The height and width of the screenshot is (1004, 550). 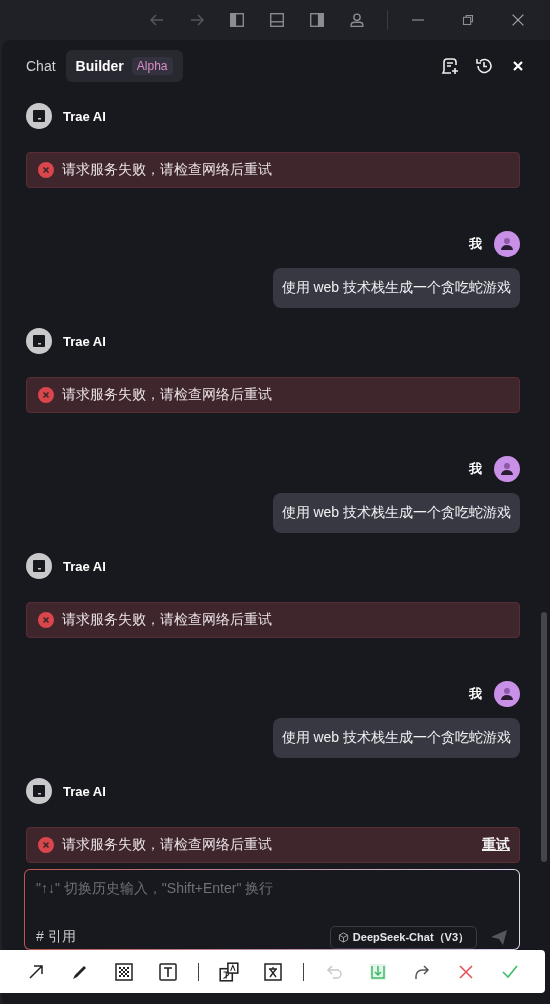 What do you see at coordinates (484, 66) in the screenshot?
I see `history-icon` at bounding box center [484, 66].